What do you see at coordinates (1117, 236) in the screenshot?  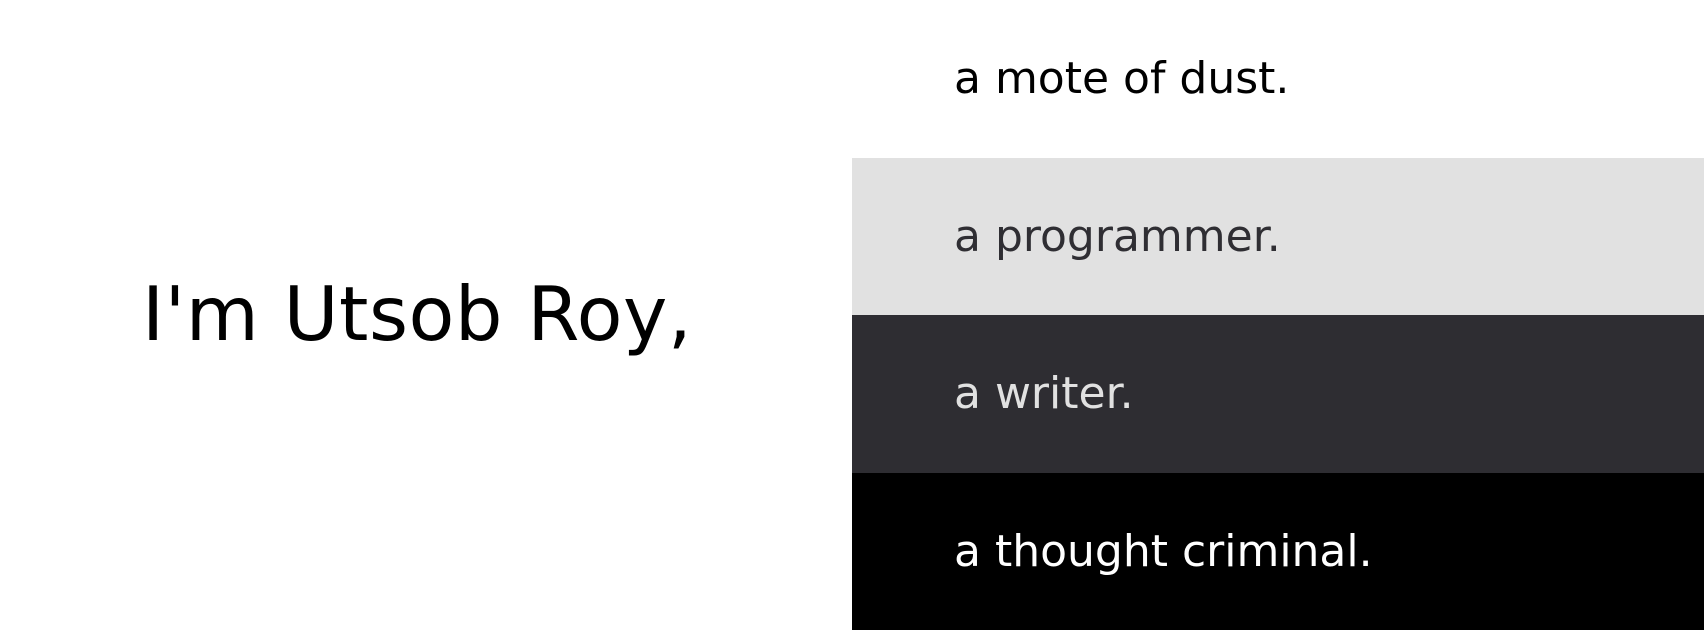 I see `role-label: a programmer.` at bounding box center [1117, 236].